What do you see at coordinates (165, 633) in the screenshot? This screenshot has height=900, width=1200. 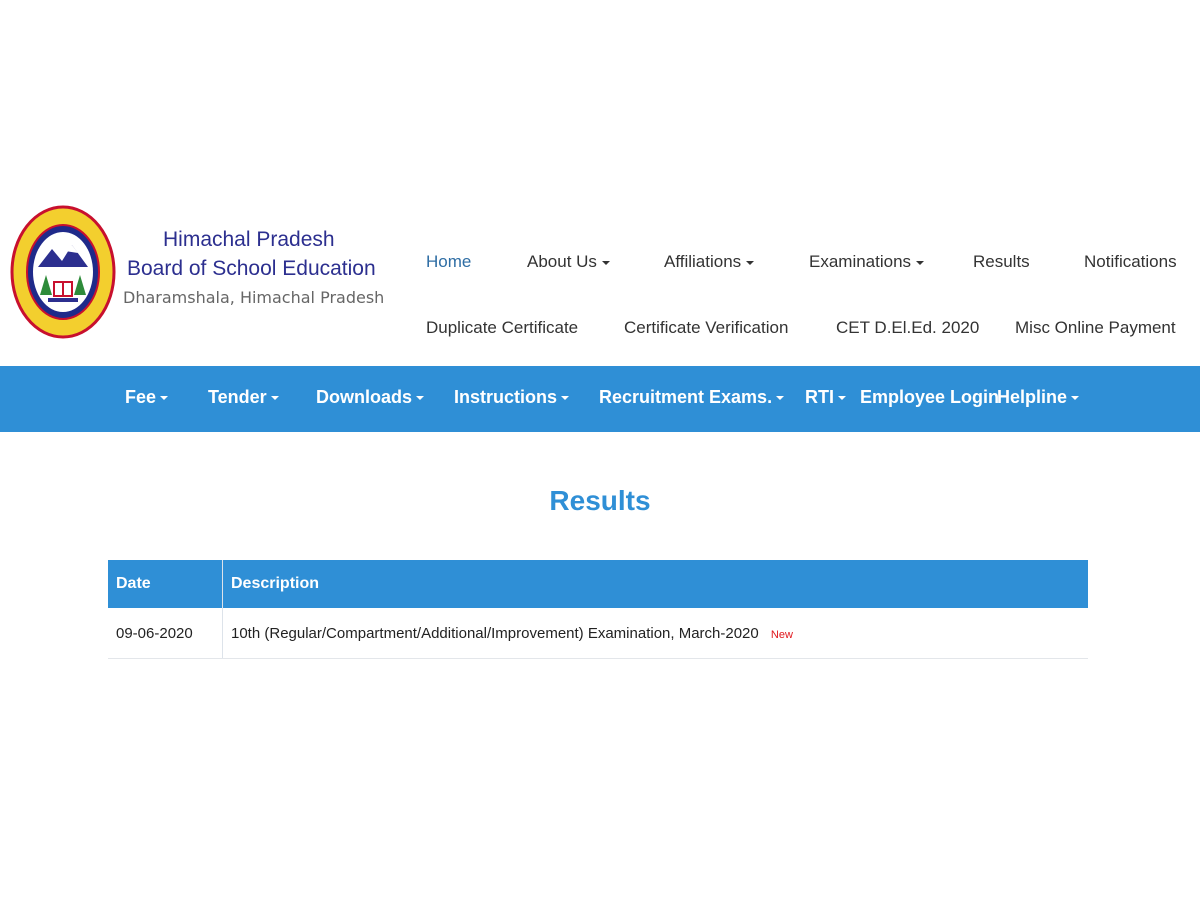 I see `result-date: 09-06-2020` at bounding box center [165, 633].